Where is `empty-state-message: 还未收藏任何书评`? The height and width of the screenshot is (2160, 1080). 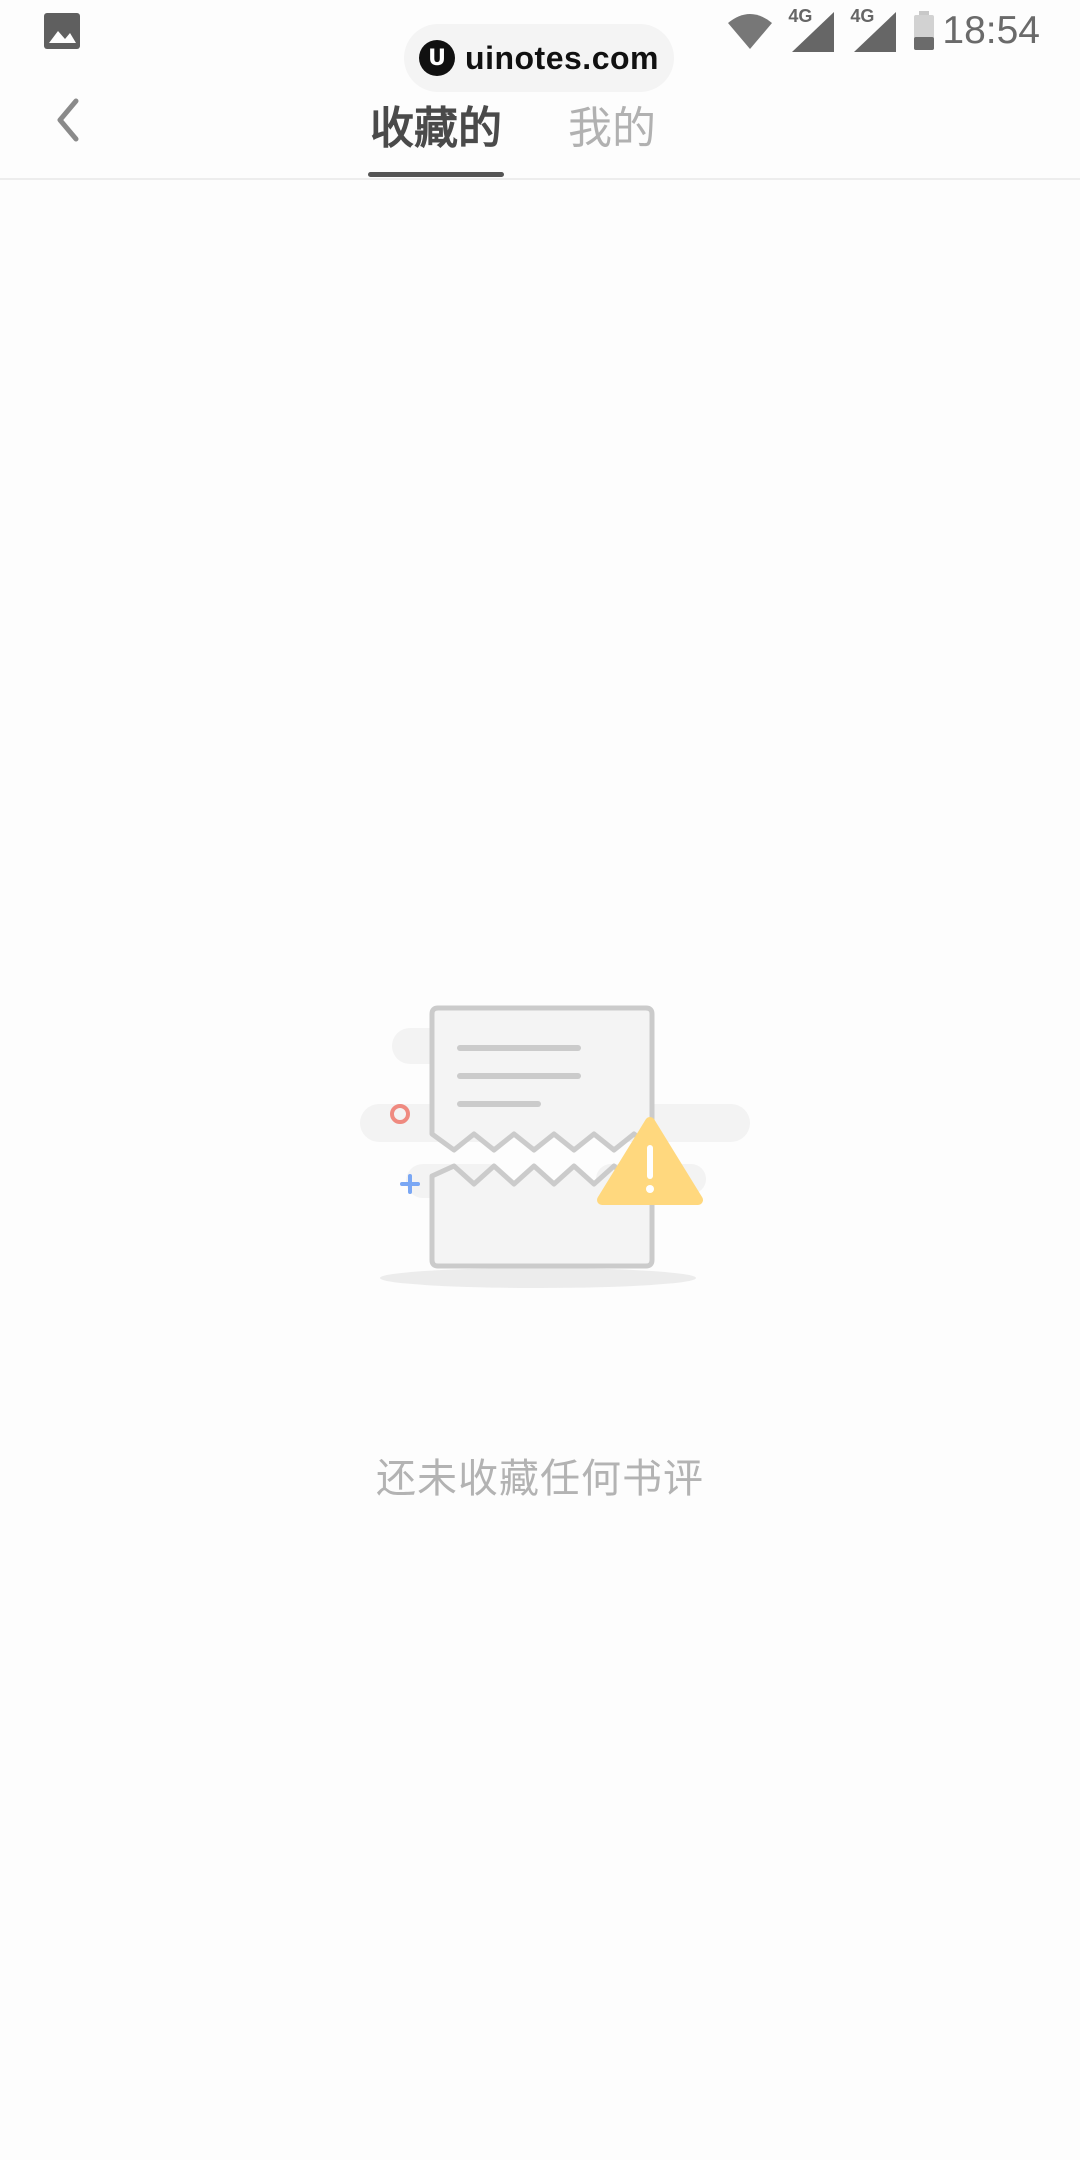
empty-state-message: 还未收藏任何书评 is located at coordinates (540, 1479).